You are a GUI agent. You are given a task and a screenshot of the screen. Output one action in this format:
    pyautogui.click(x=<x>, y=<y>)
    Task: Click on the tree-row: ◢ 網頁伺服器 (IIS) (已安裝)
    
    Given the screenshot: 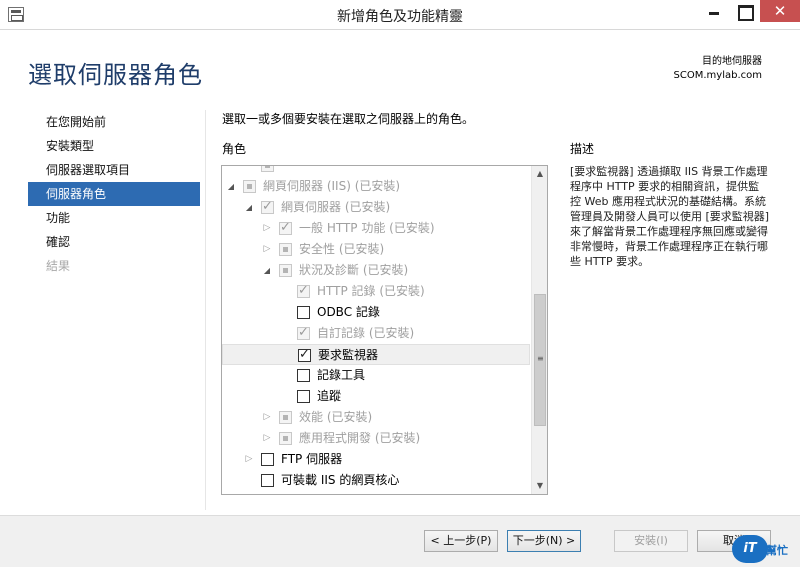 What is the action you would take?
    pyautogui.click(x=376, y=186)
    